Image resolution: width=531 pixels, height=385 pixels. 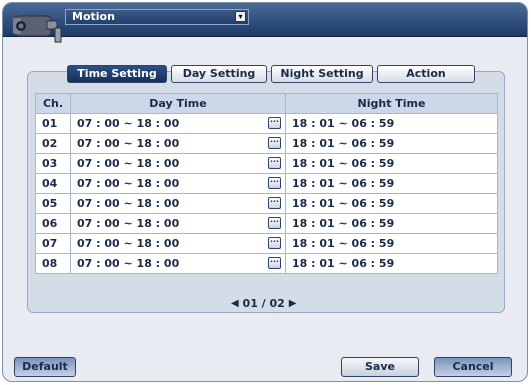 I want to click on column-header-night-time: Night Time, so click(x=391, y=103).